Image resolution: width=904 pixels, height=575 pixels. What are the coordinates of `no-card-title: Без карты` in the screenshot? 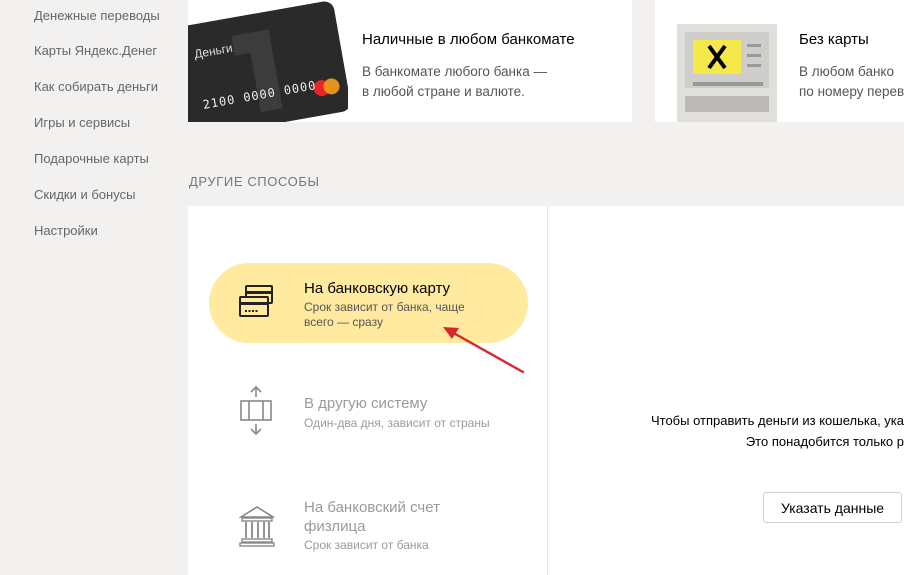 It's located at (834, 39).